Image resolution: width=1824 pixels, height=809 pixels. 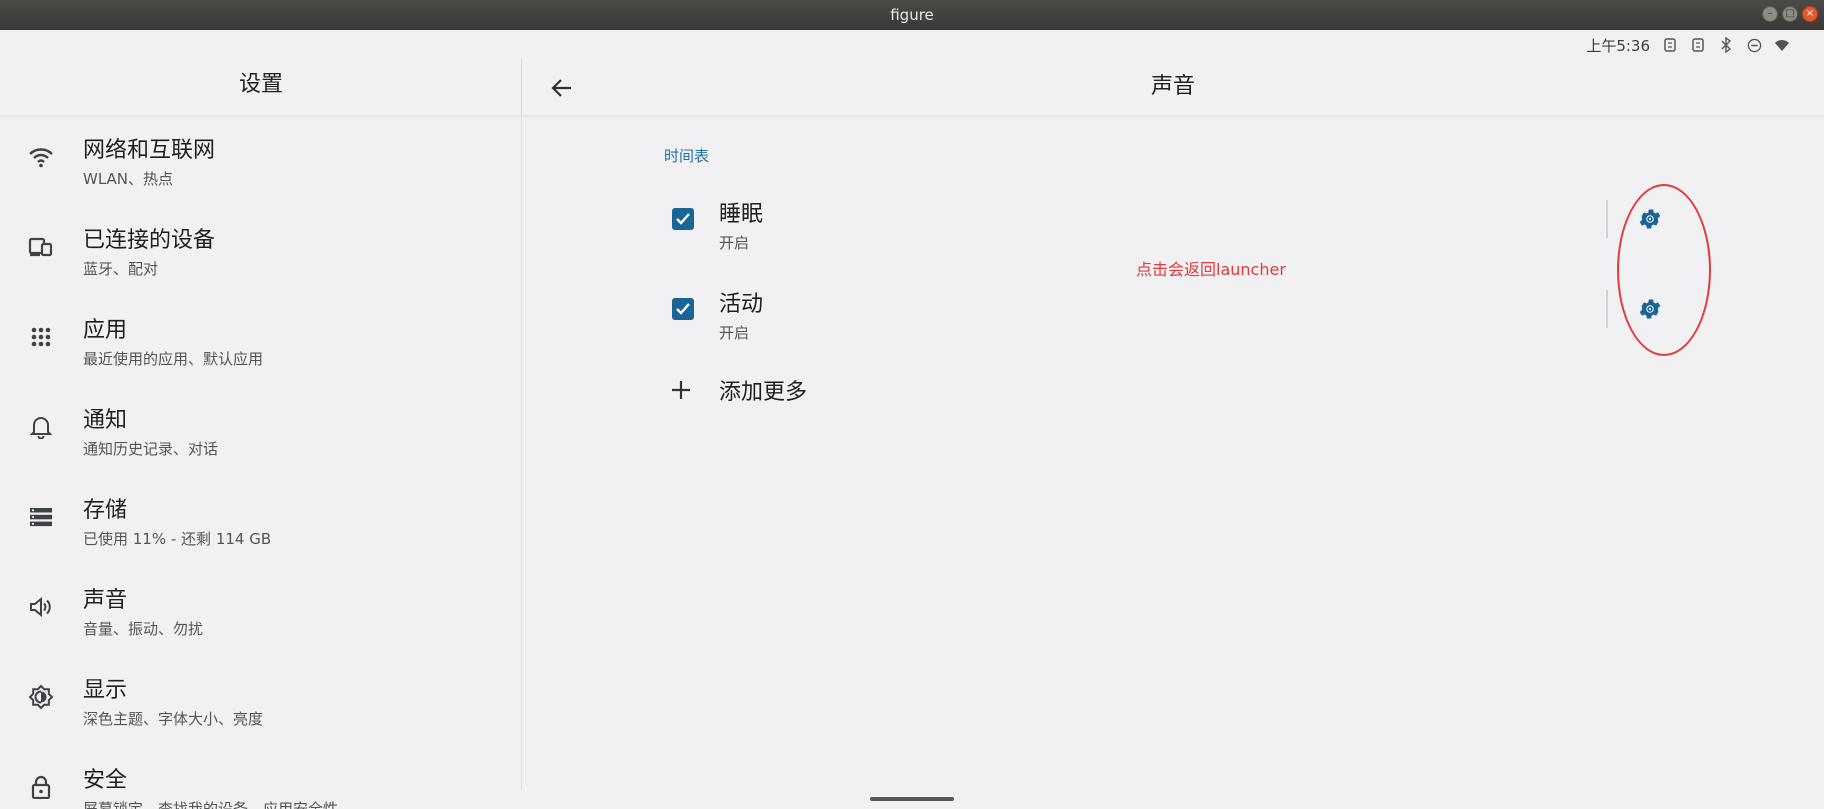 What do you see at coordinates (864, 390) in the screenshot?
I see `add-more-button: 添加更多` at bounding box center [864, 390].